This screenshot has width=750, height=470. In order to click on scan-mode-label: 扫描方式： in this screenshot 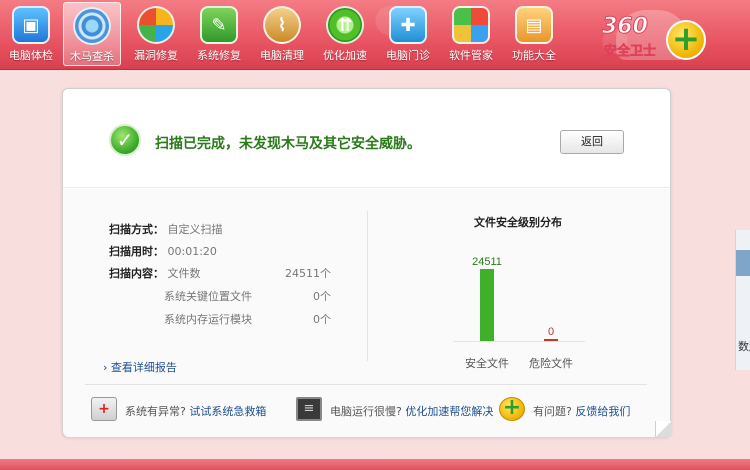, I will do `click(136, 229)`.